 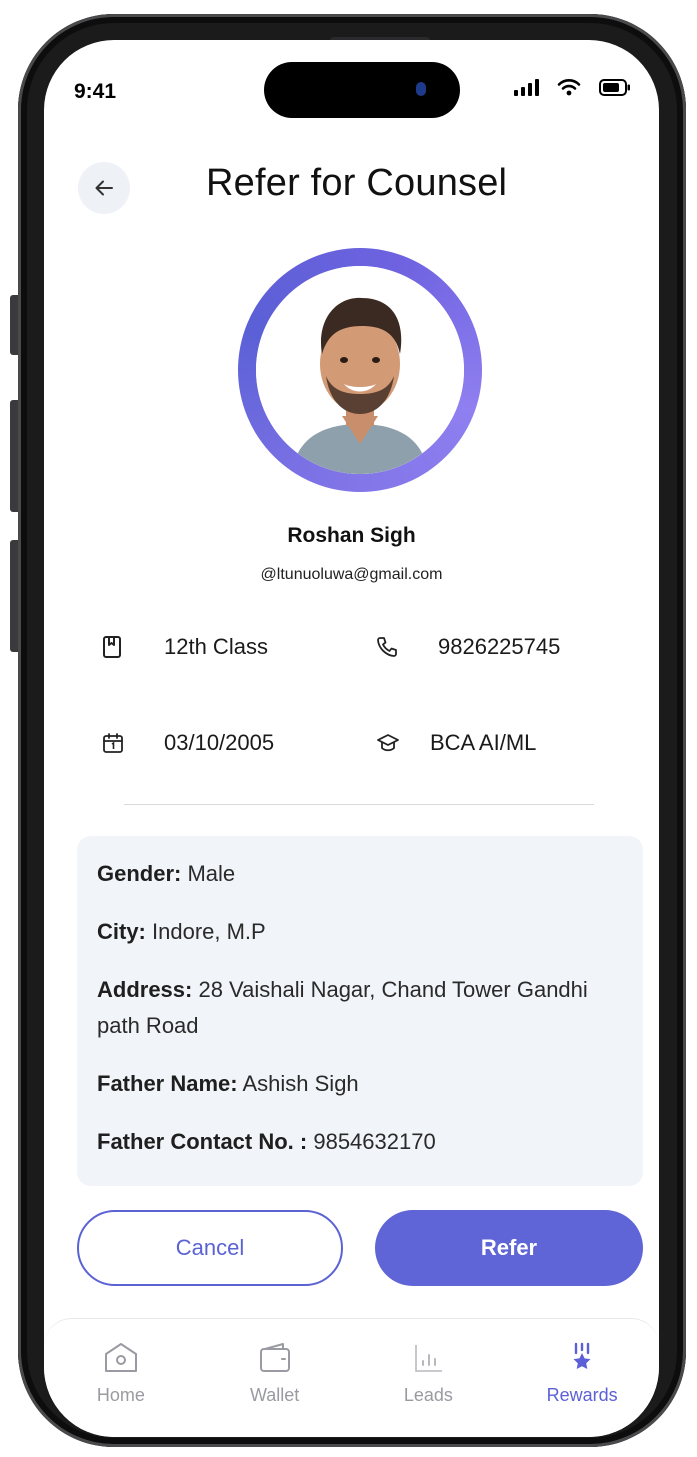 I want to click on course-value: BCA AI/ML, so click(x=483, y=742).